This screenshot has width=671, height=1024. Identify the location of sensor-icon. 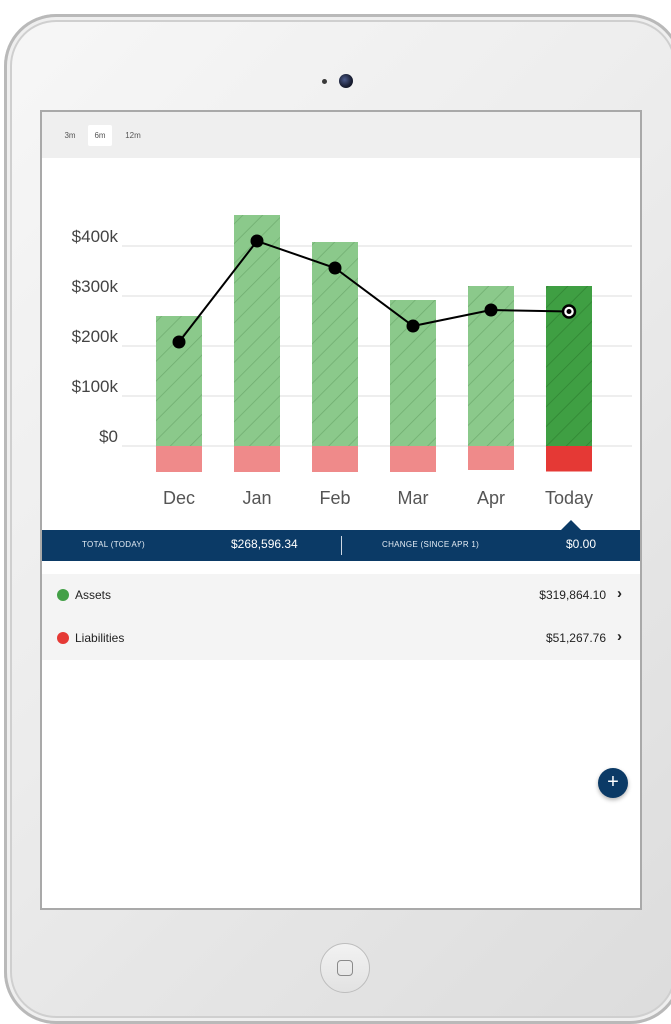
(324, 81).